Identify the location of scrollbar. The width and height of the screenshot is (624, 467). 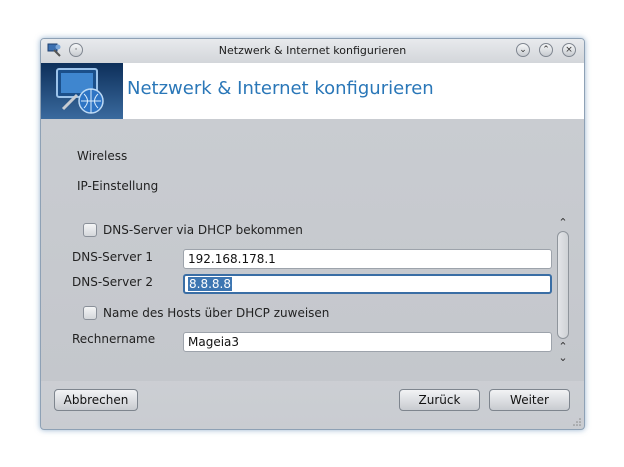
(563, 285).